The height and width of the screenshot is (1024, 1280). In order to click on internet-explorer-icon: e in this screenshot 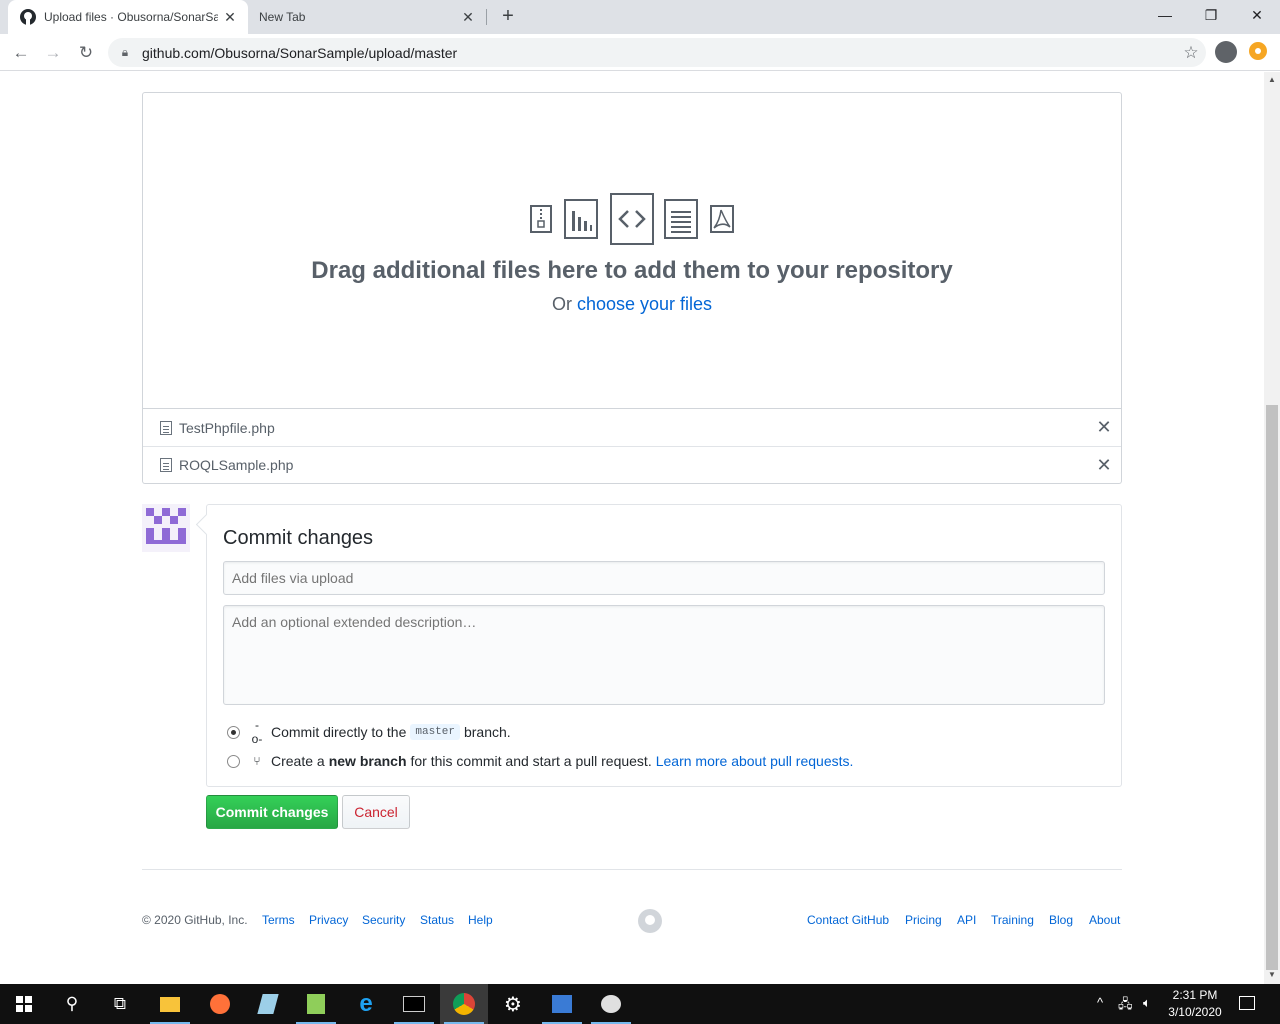, I will do `click(366, 1004)`.